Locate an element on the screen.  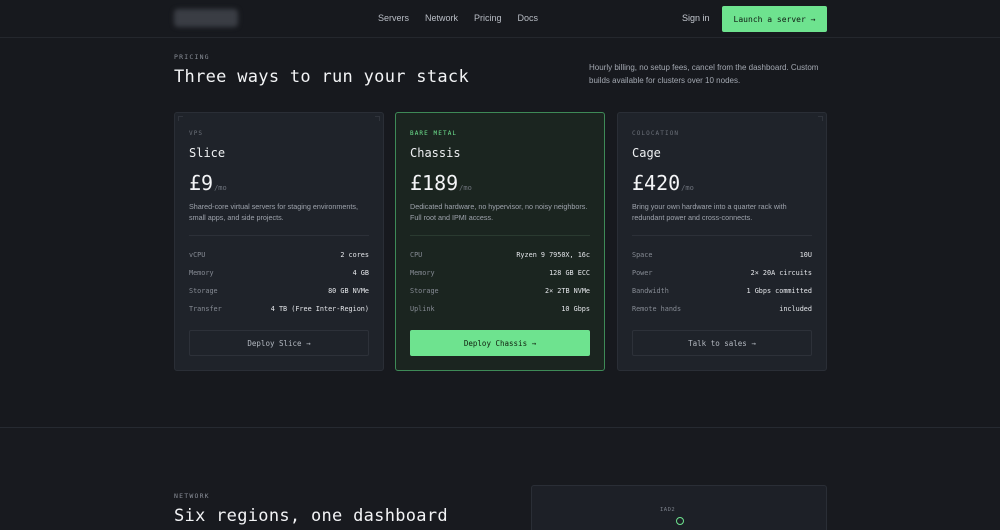
pricing-title: Three ways to run your stack is located at coordinates (321, 77).